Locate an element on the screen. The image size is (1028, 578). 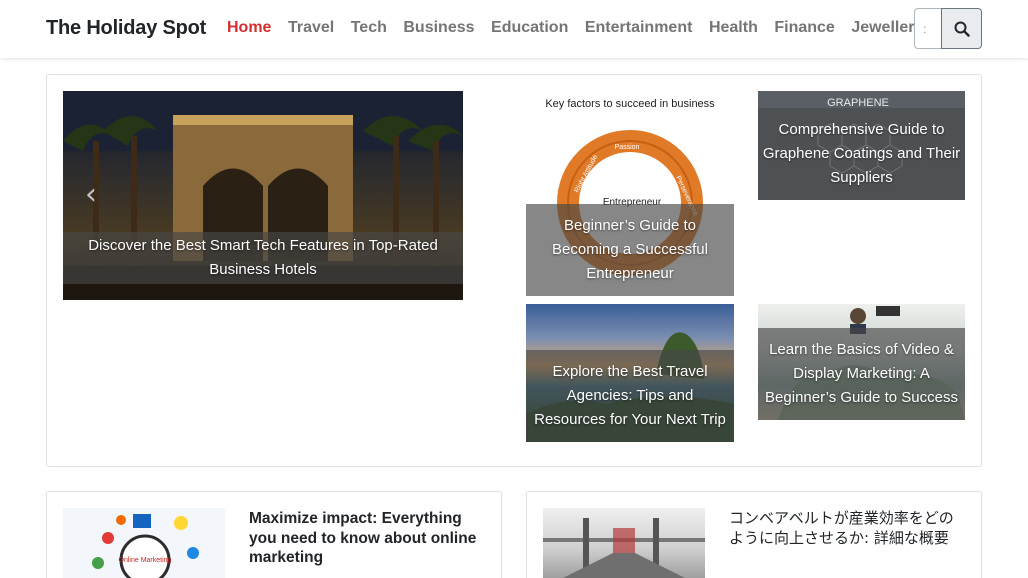
search-input is located at coordinates (929, 28).